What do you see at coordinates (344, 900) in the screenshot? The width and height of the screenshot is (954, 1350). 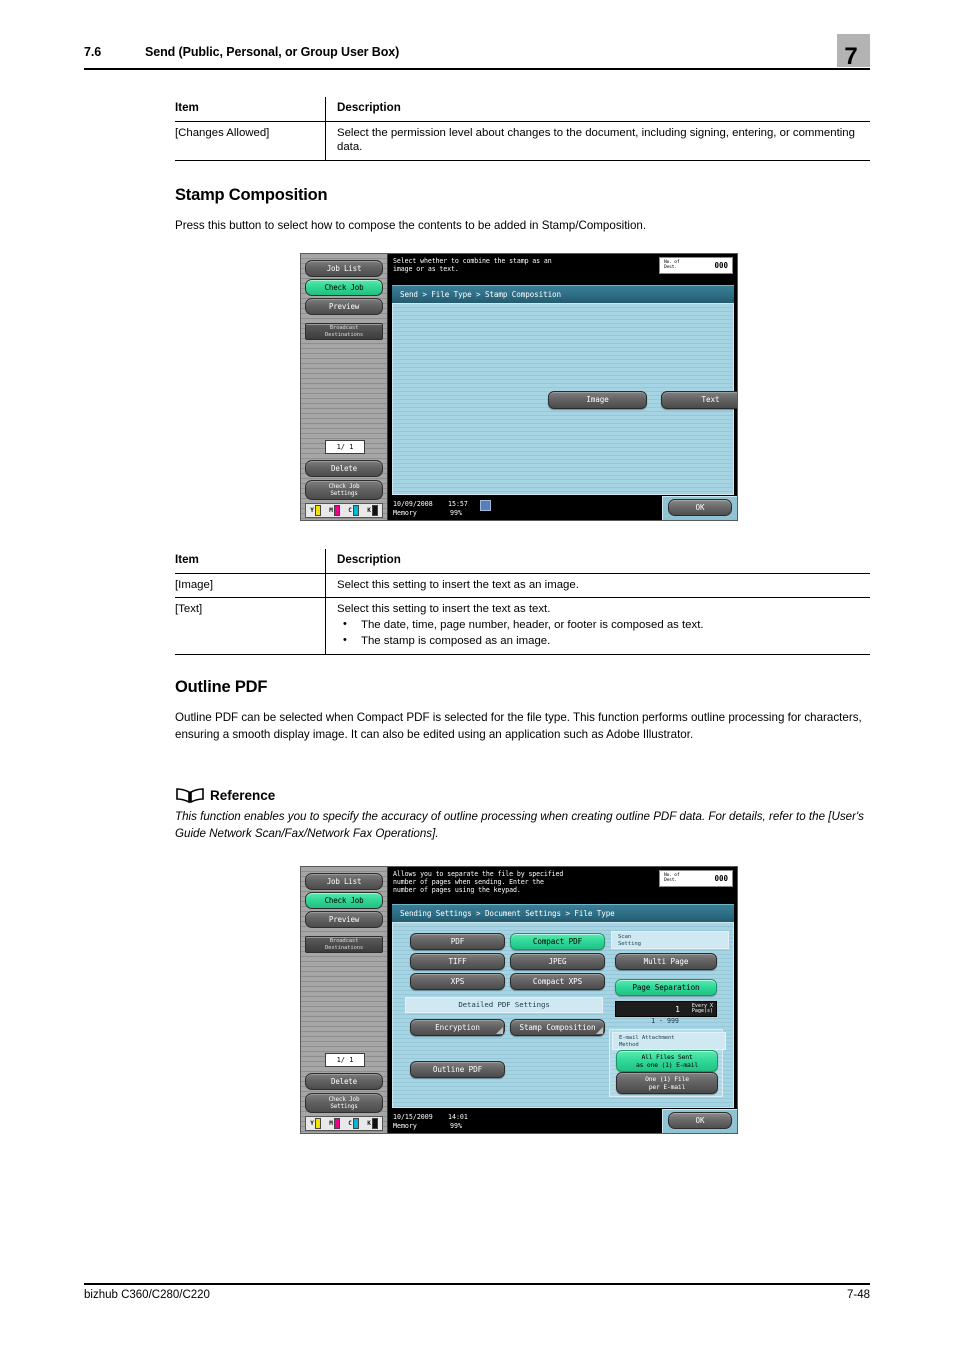 I see `panel2-check-job-button: Check Job` at bounding box center [344, 900].